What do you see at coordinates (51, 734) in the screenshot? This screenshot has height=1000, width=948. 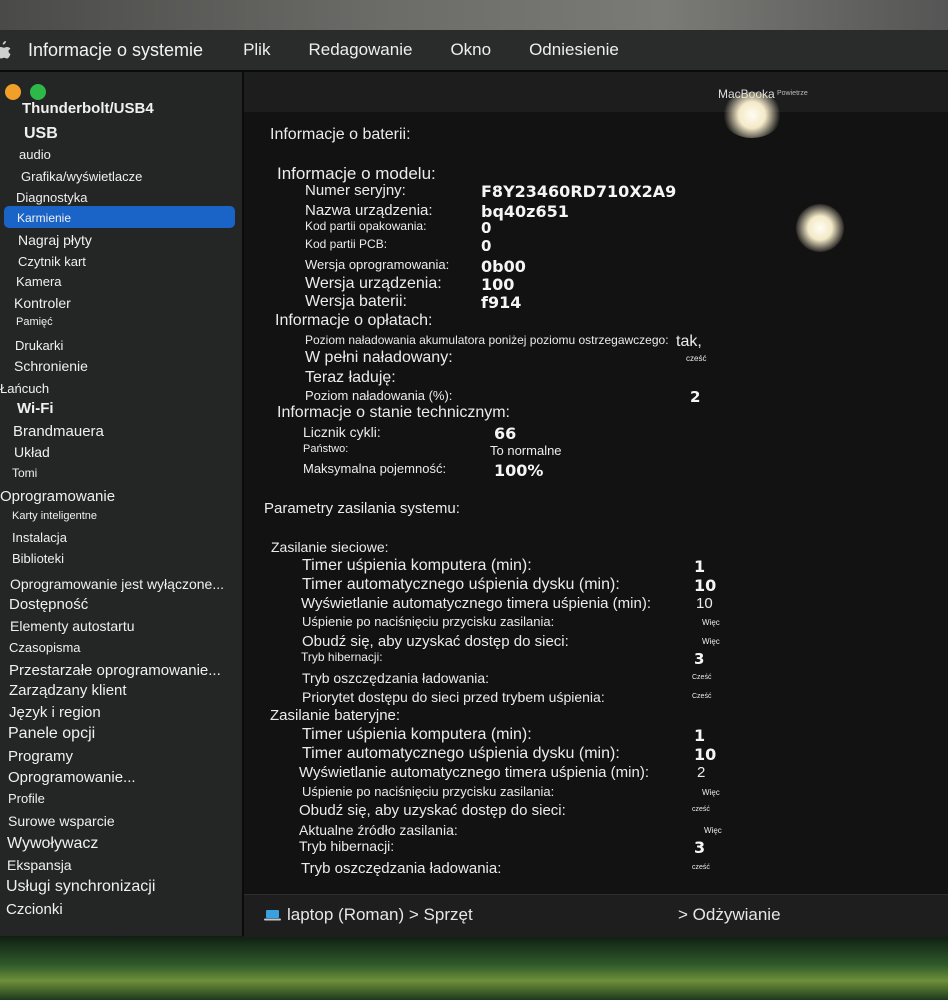 I see `sidebar-item: Panele opcji` at bounding box center [51, 734].